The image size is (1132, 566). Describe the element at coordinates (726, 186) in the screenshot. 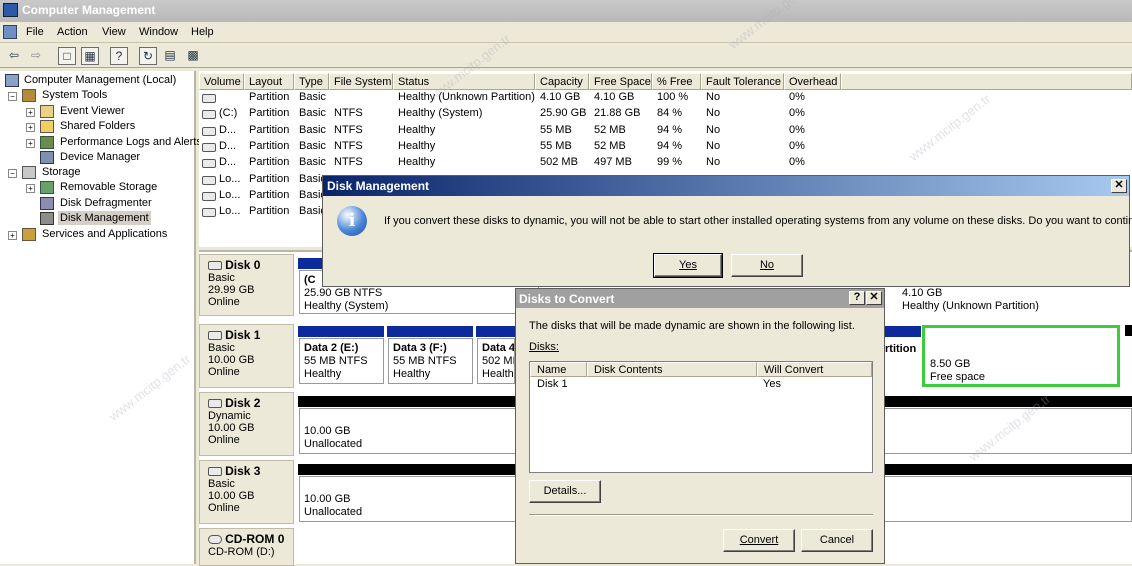

I see `confirm-dialog-titlebar: Disk Management ✕` at that location.